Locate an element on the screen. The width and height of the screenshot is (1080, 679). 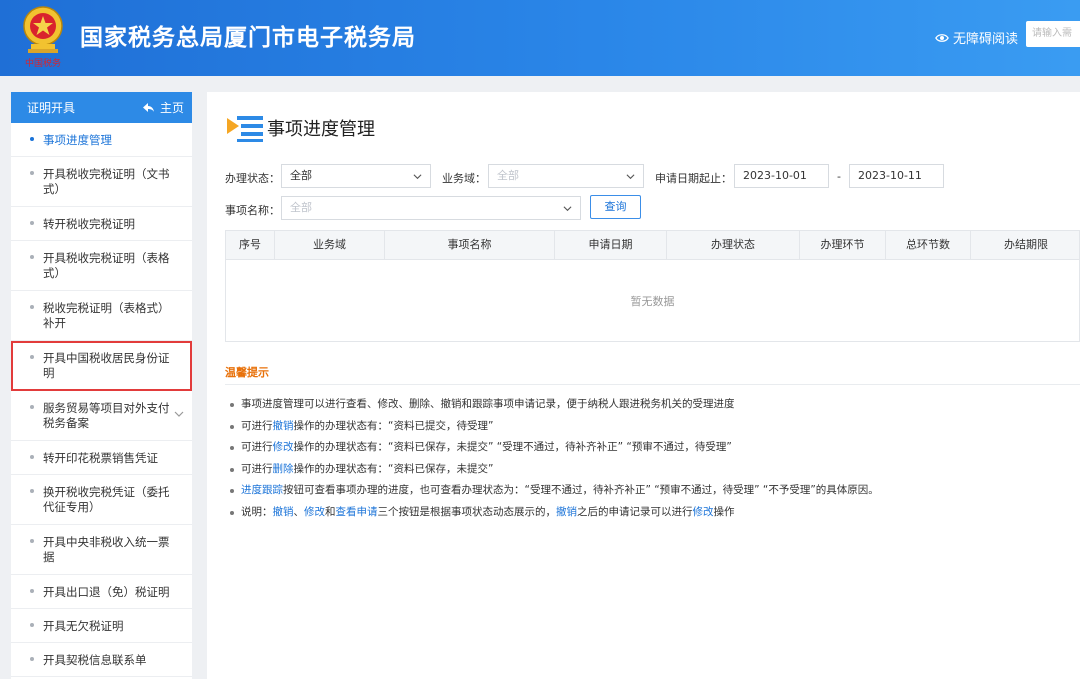
sidebar-item-tax-certificate-table: 开具税收完税证明（表格式） is located at coordinates (101, 266).